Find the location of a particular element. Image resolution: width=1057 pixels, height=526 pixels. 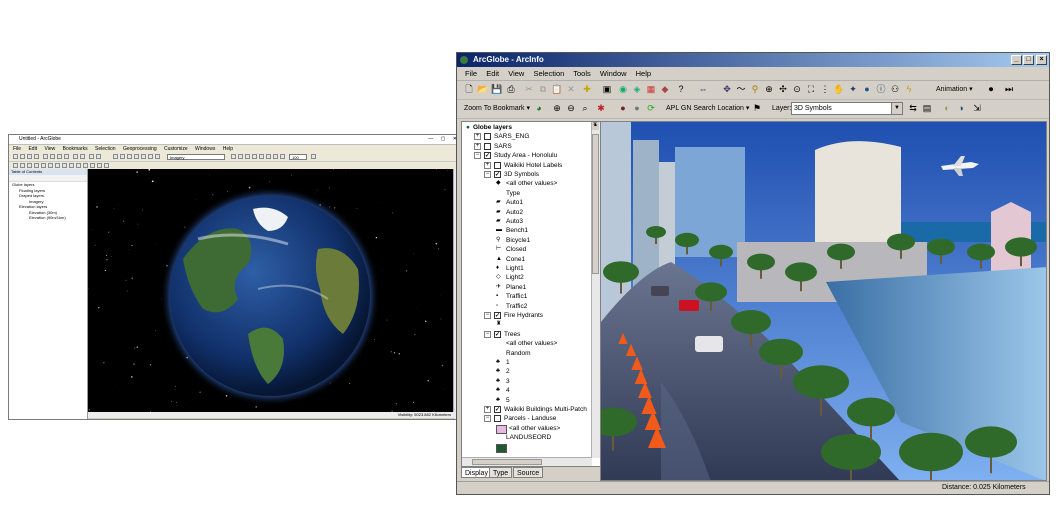

undo-icon is located at coordinates (75, 156).